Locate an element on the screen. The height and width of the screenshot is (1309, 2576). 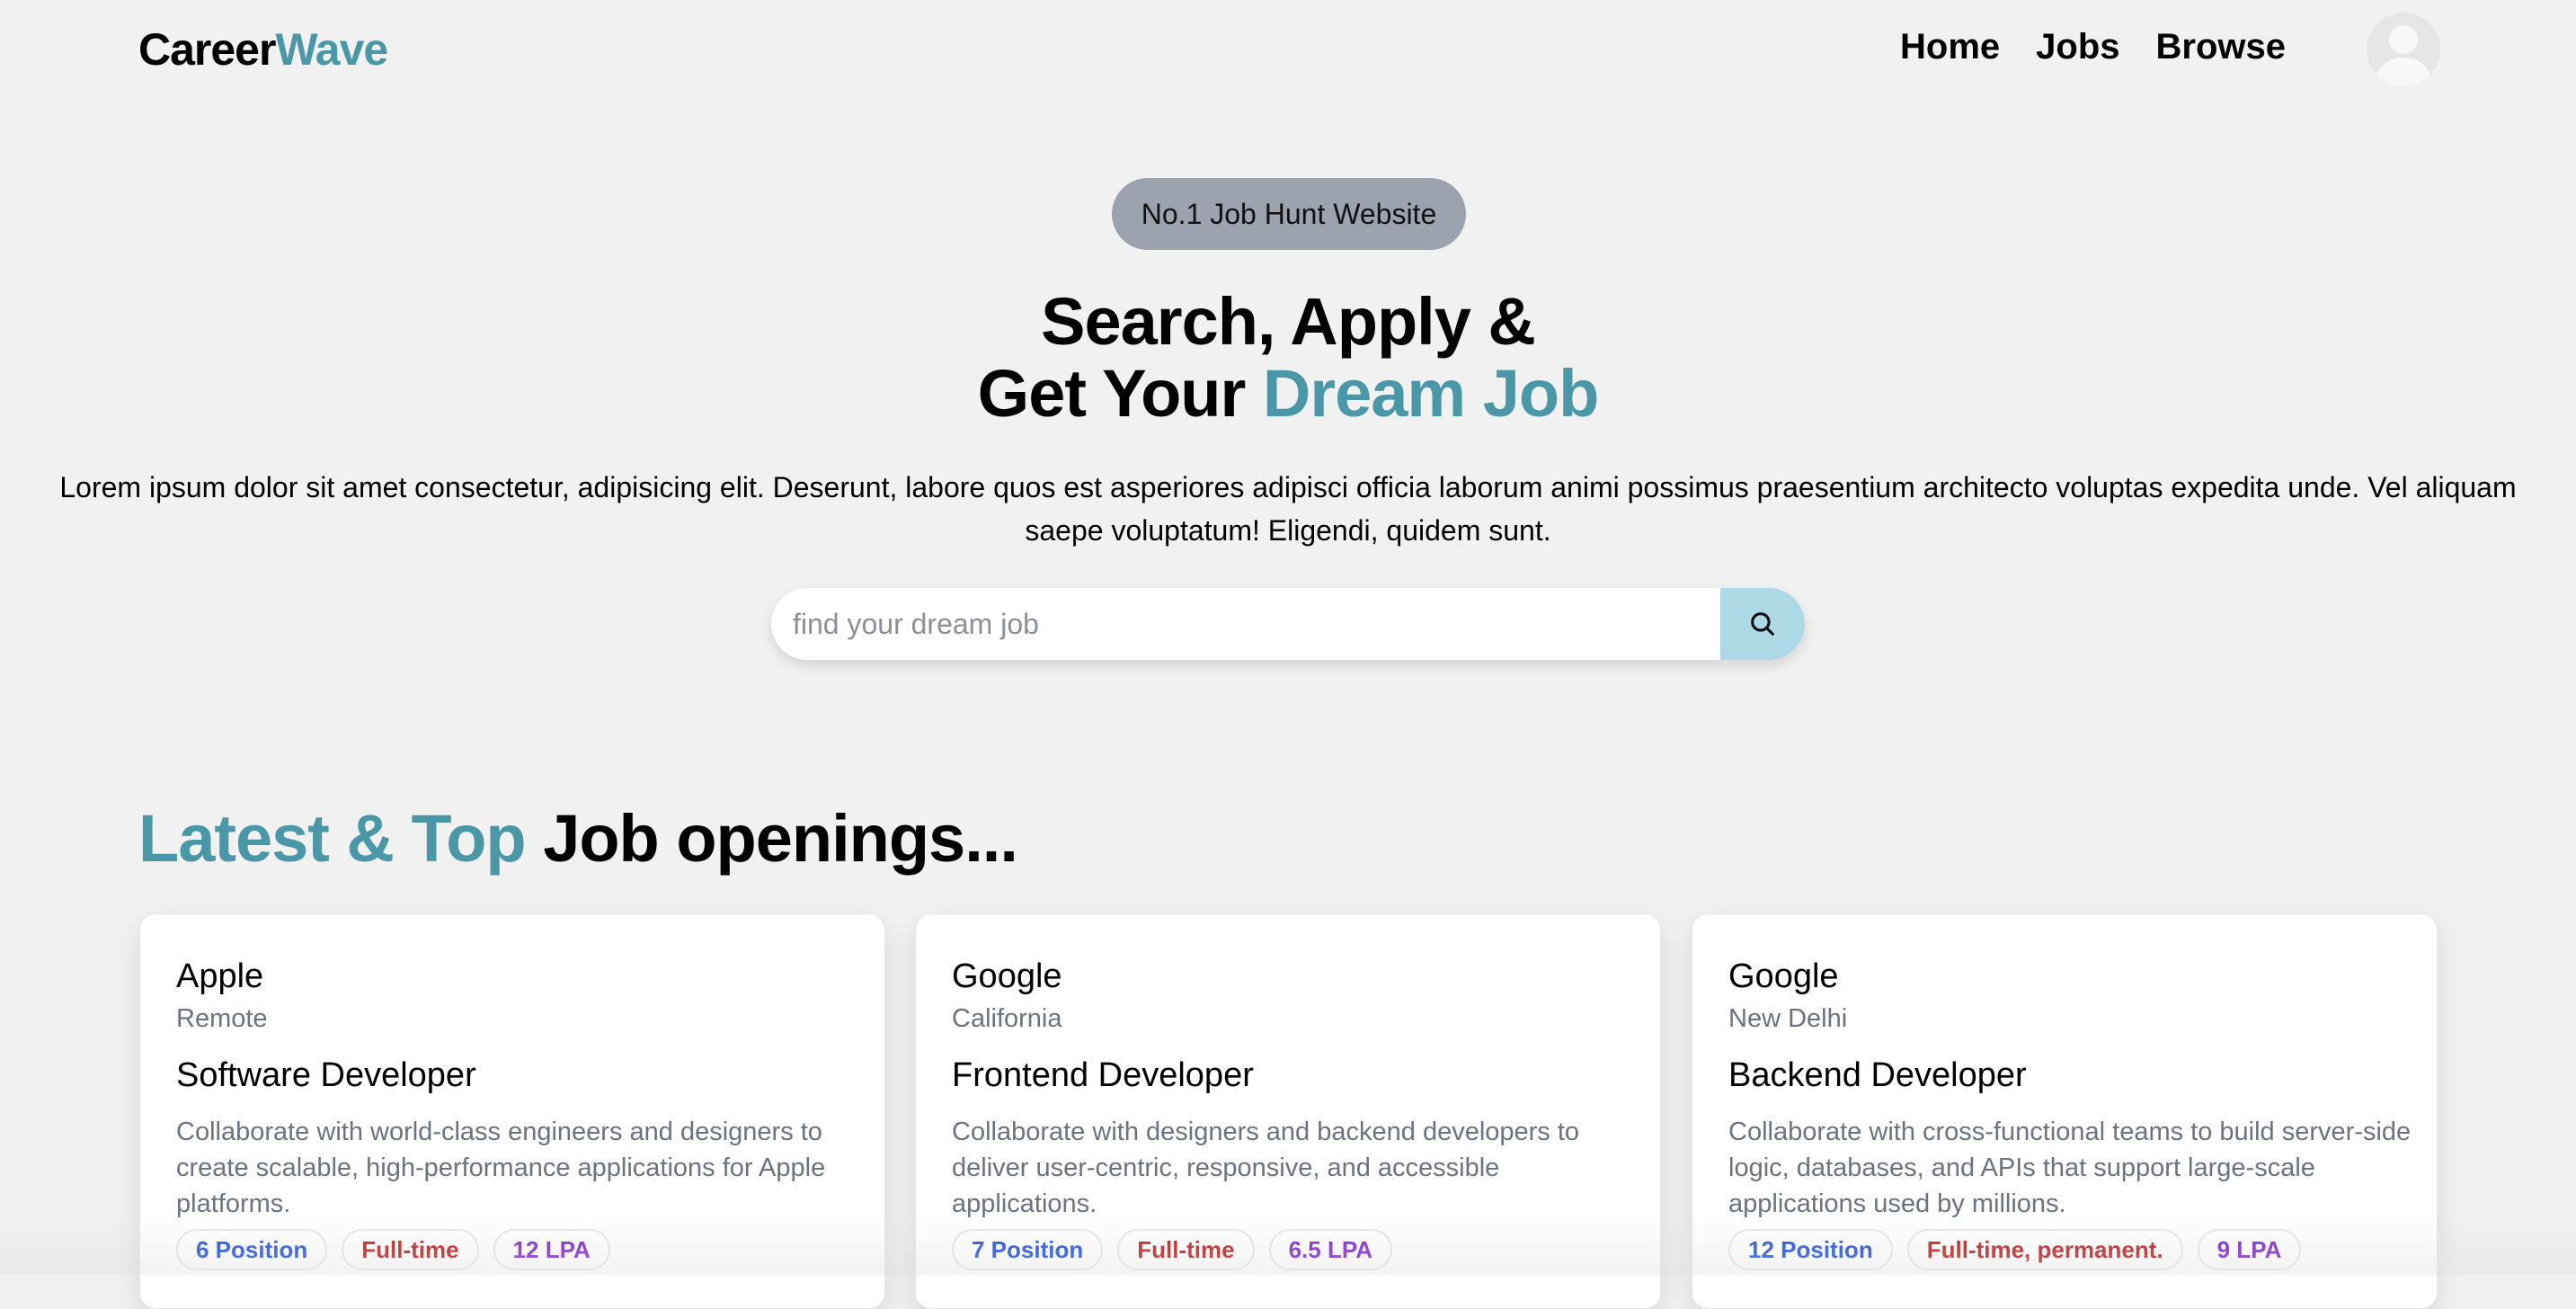
search-bar is located at coordinates (1288, 624).